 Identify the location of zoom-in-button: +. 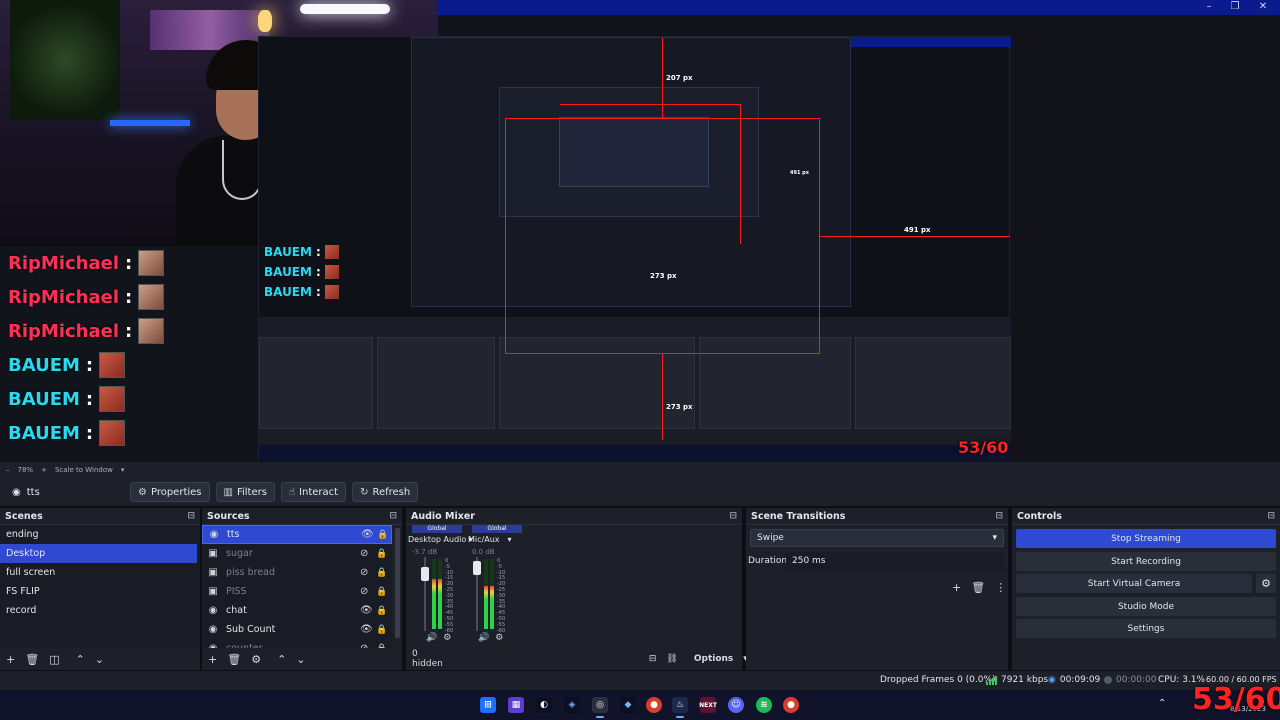
(44, 470).